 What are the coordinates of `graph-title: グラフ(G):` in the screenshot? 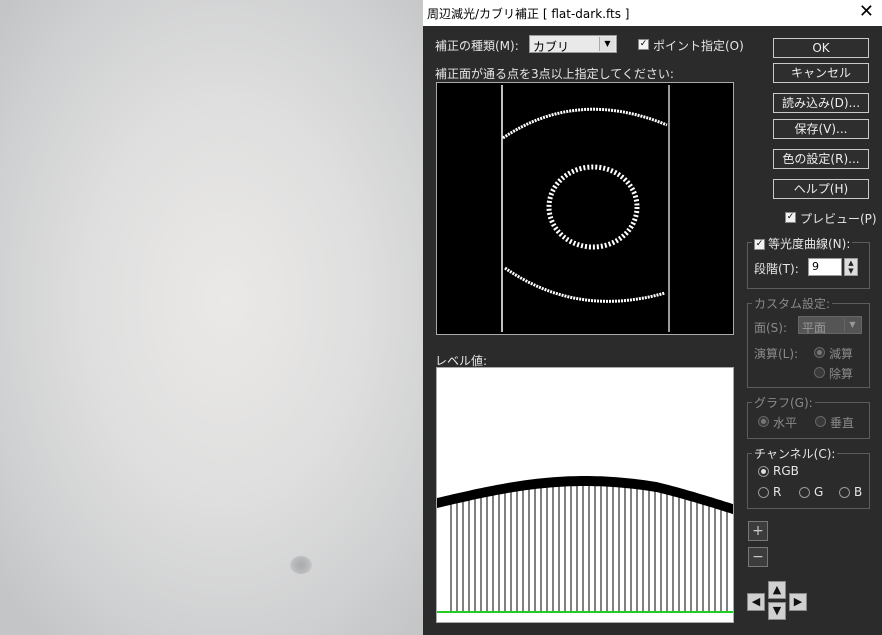 It's located at (783, 402).